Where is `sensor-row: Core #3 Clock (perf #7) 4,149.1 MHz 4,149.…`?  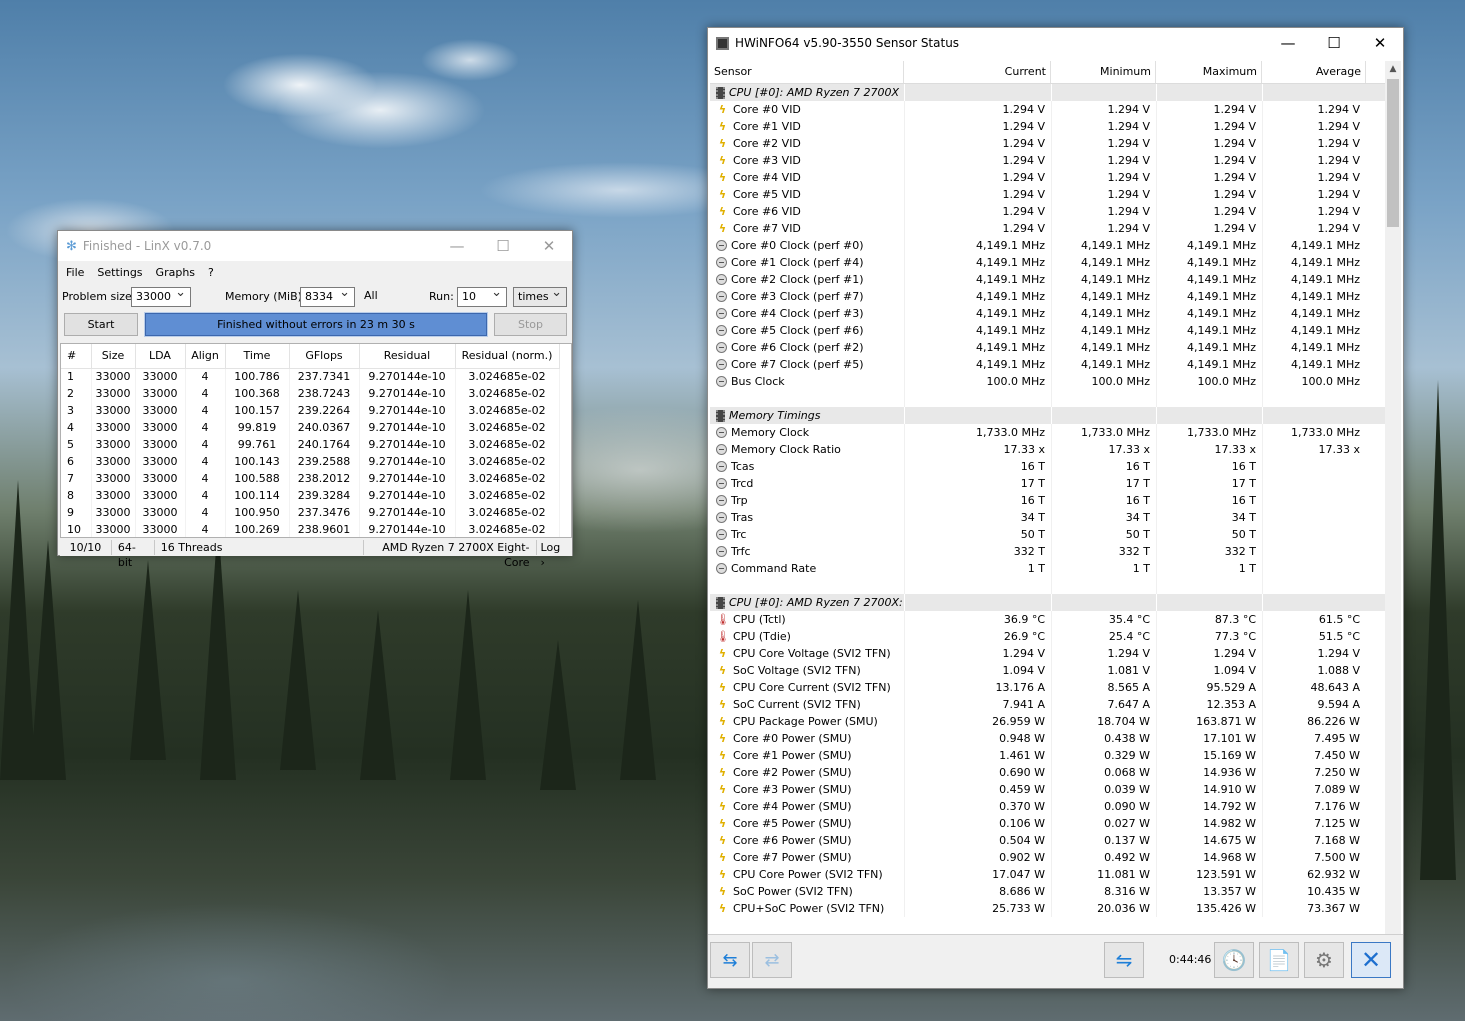
sensor-row: Core #3 Clock (perf #7) 4,149.1 MHz 4,149.… is located at coordinates (1048, 296).